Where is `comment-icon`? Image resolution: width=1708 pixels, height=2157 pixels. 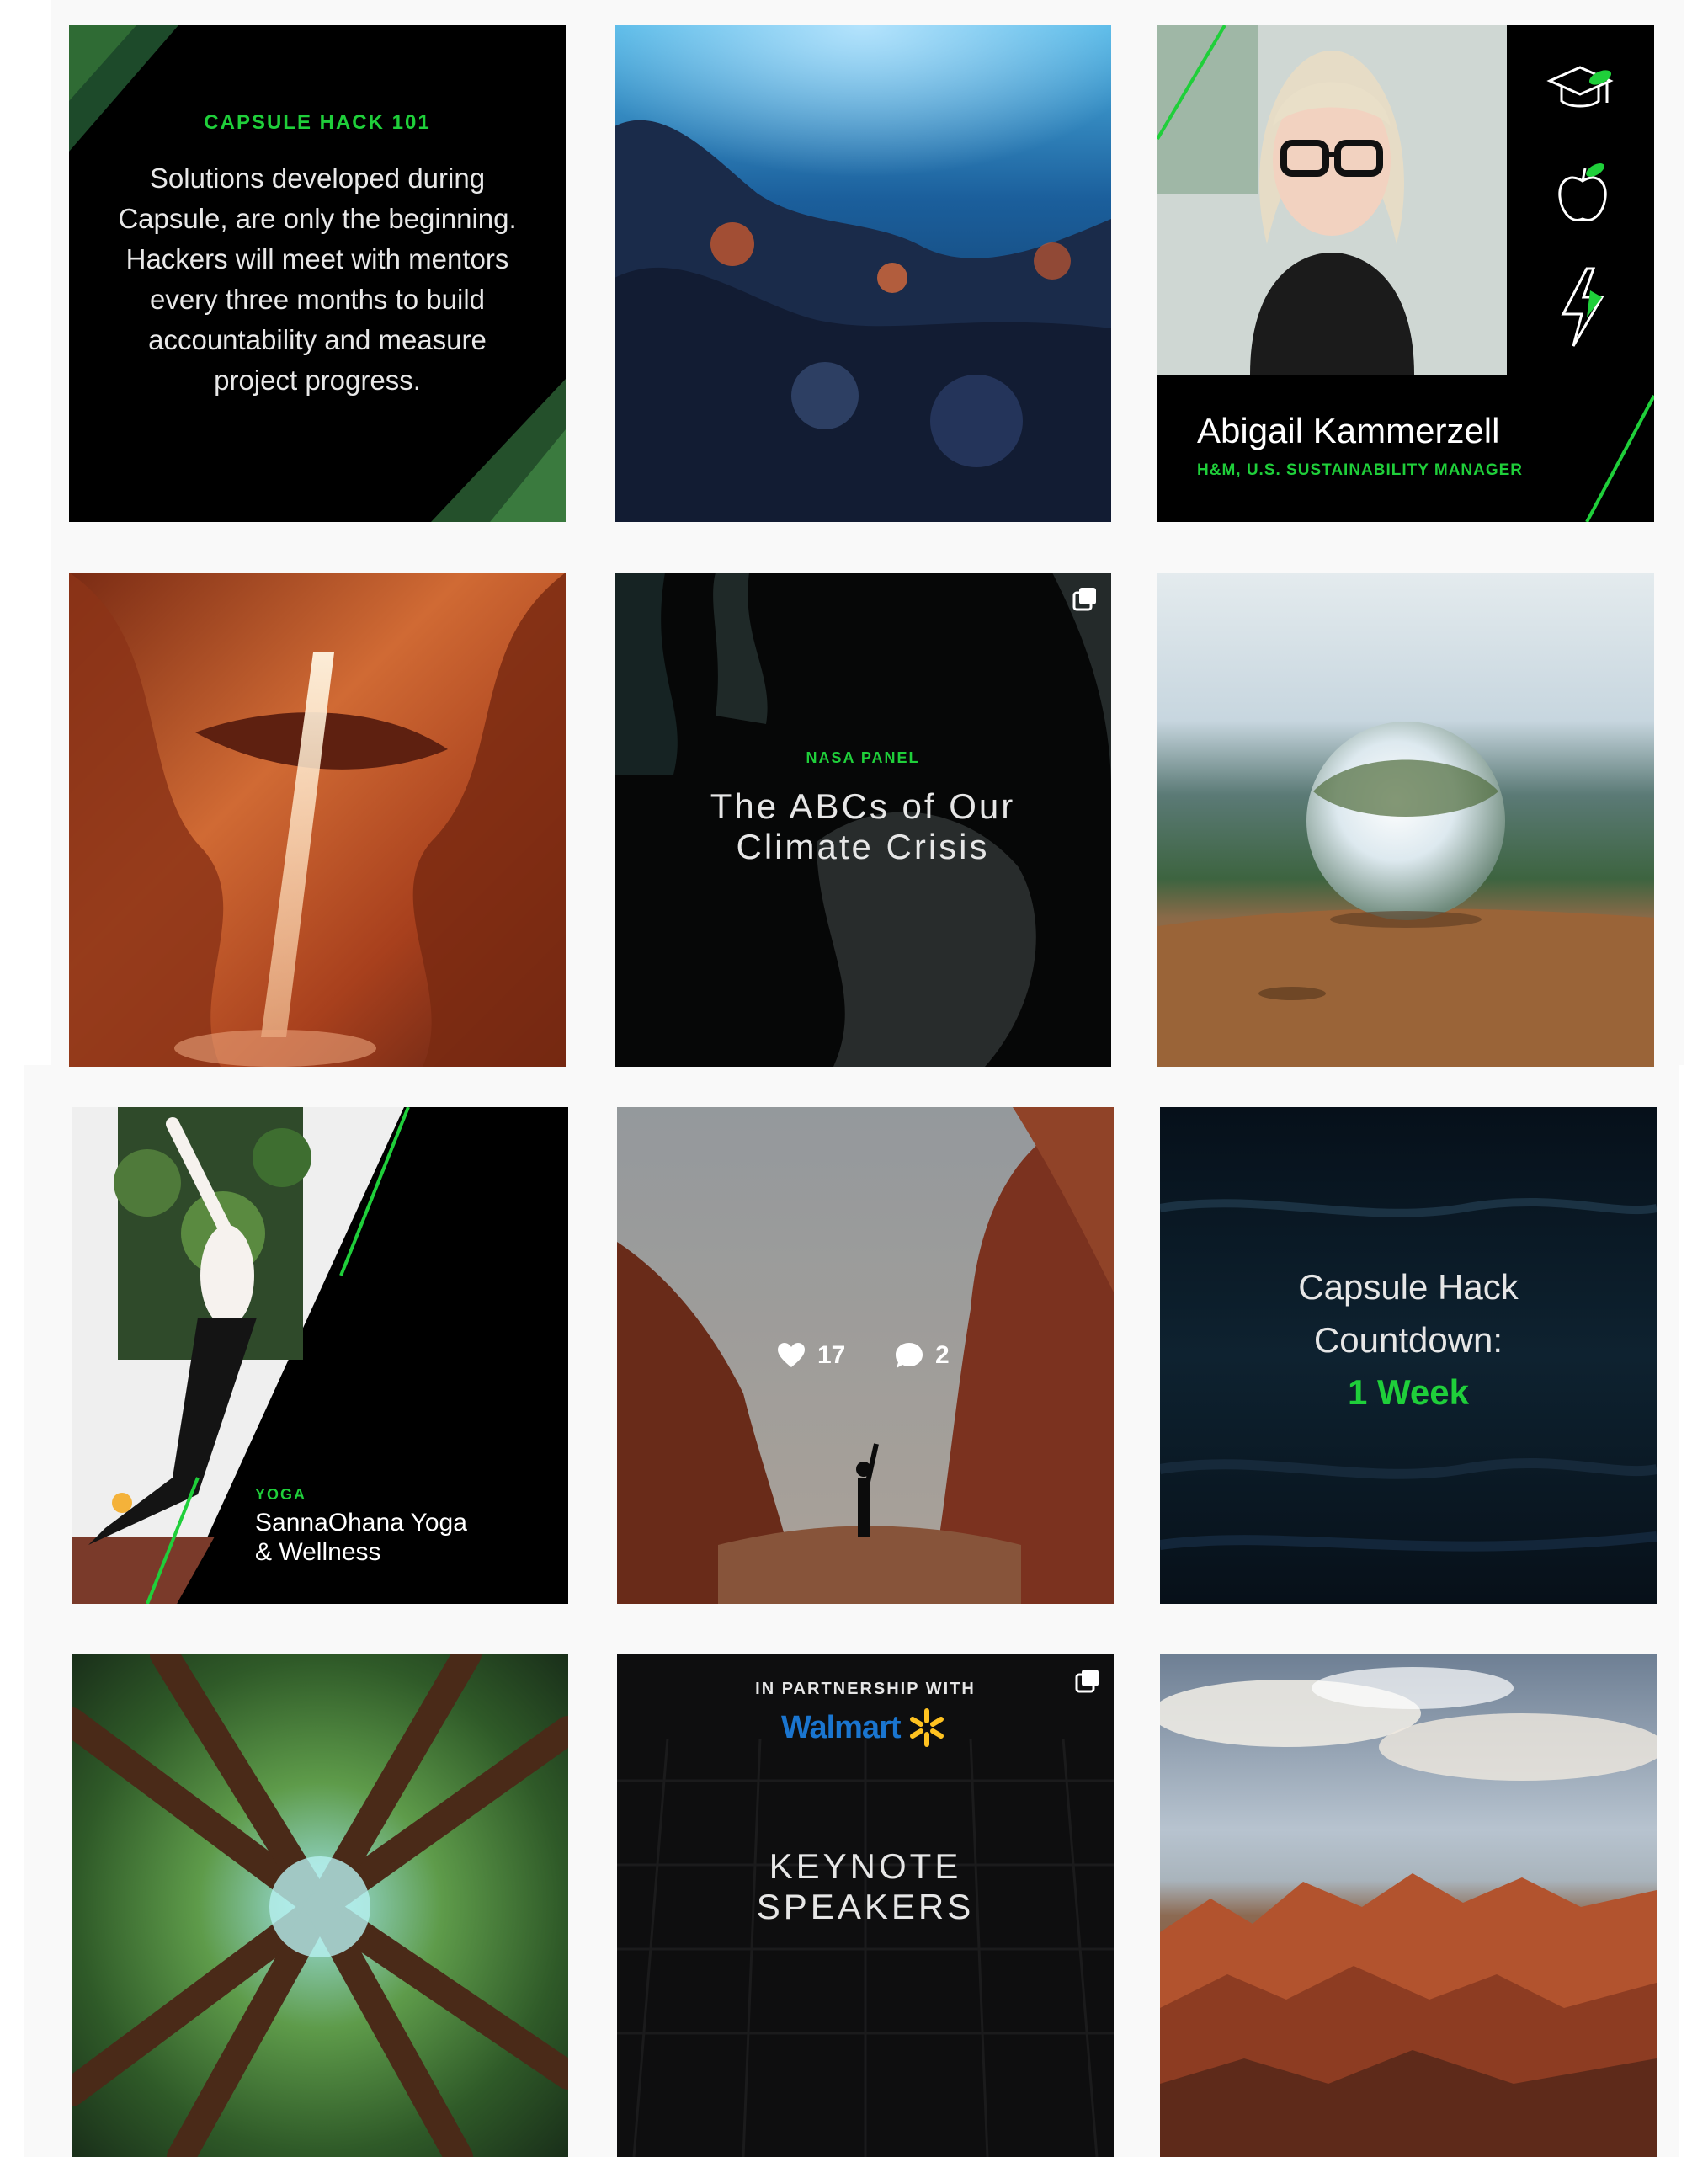 comment-icon is located at coordinates (909, 1355).